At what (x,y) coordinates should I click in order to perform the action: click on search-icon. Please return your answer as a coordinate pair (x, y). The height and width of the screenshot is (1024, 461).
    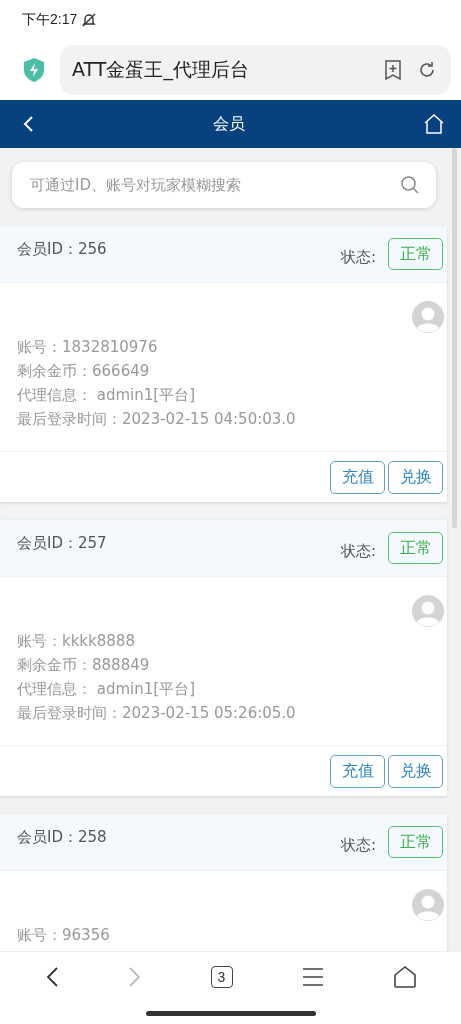
    Looking at the image, I should click on (410, 185).